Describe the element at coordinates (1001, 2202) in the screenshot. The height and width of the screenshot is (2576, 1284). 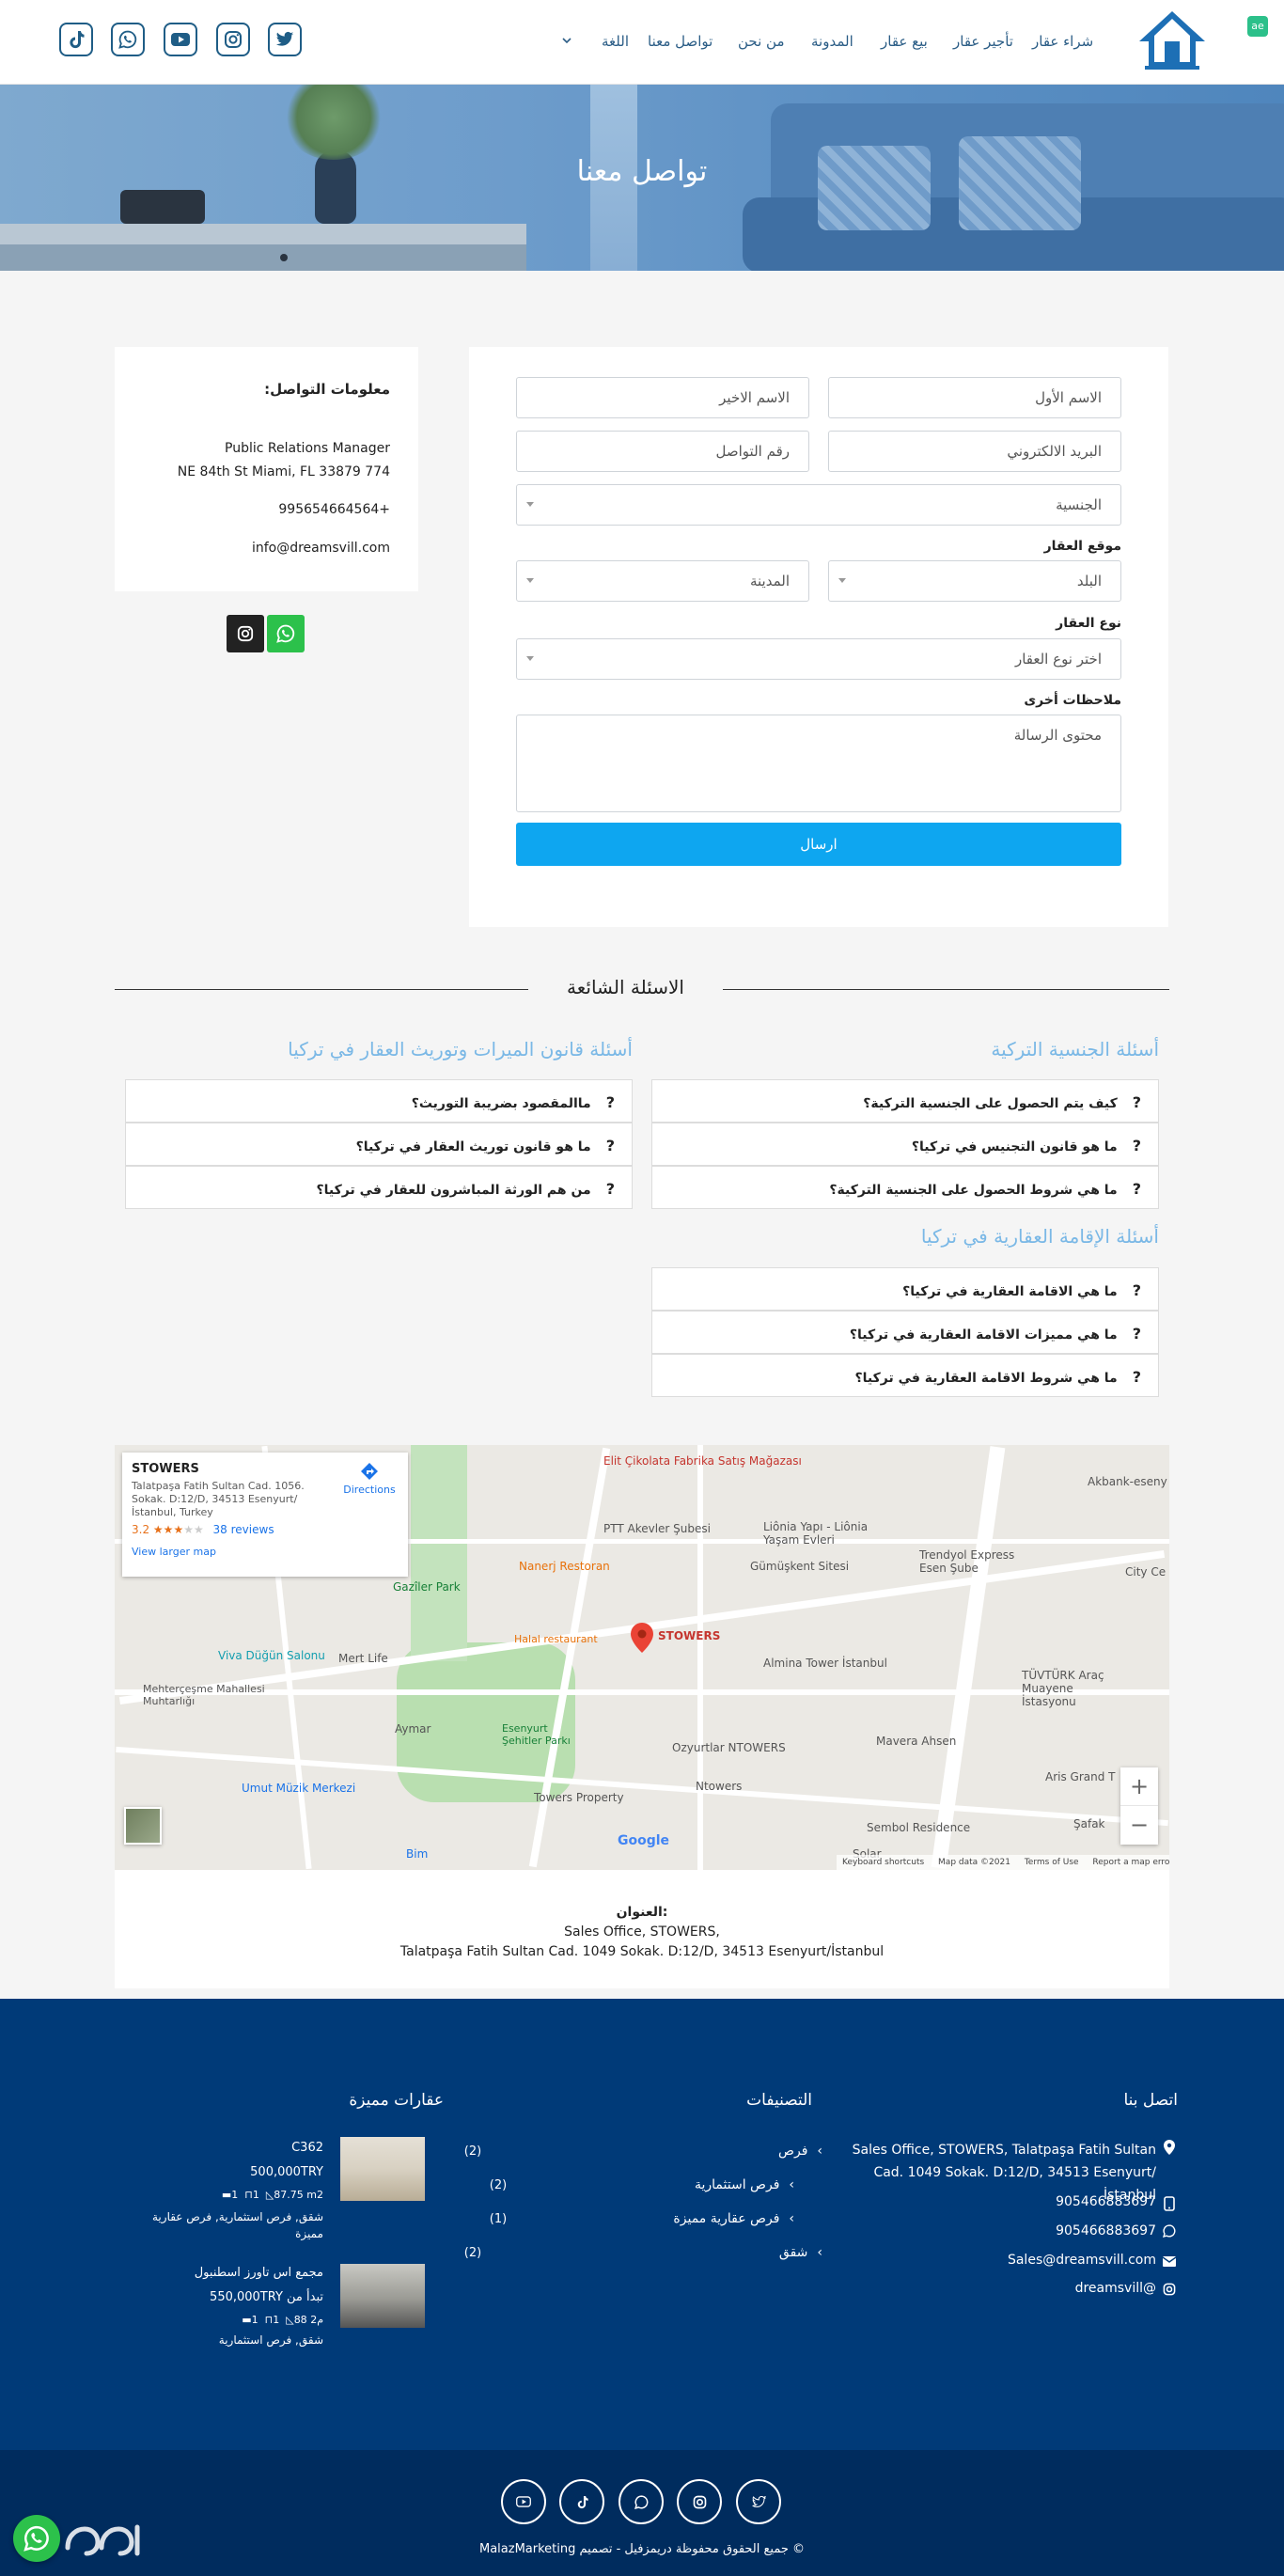
I see `footer-phone-1: 905466883697` at that location.